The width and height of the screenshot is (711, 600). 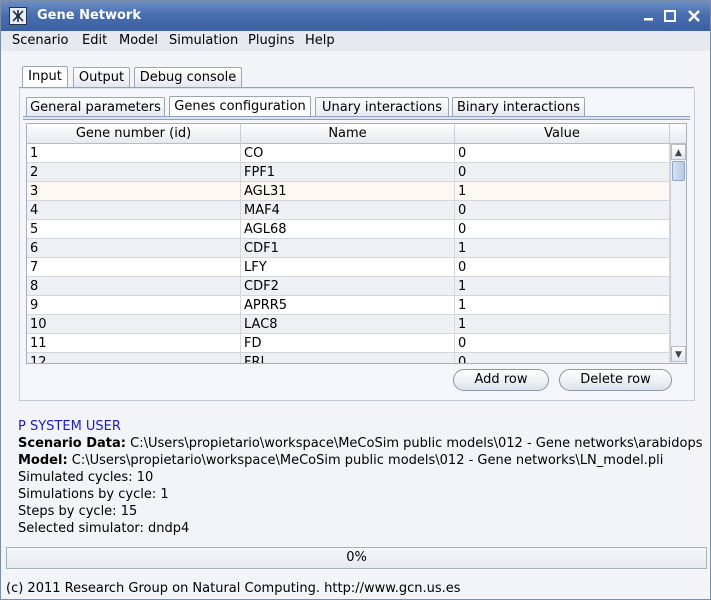 I want to click on app-icon, so click(x=18, y=16).